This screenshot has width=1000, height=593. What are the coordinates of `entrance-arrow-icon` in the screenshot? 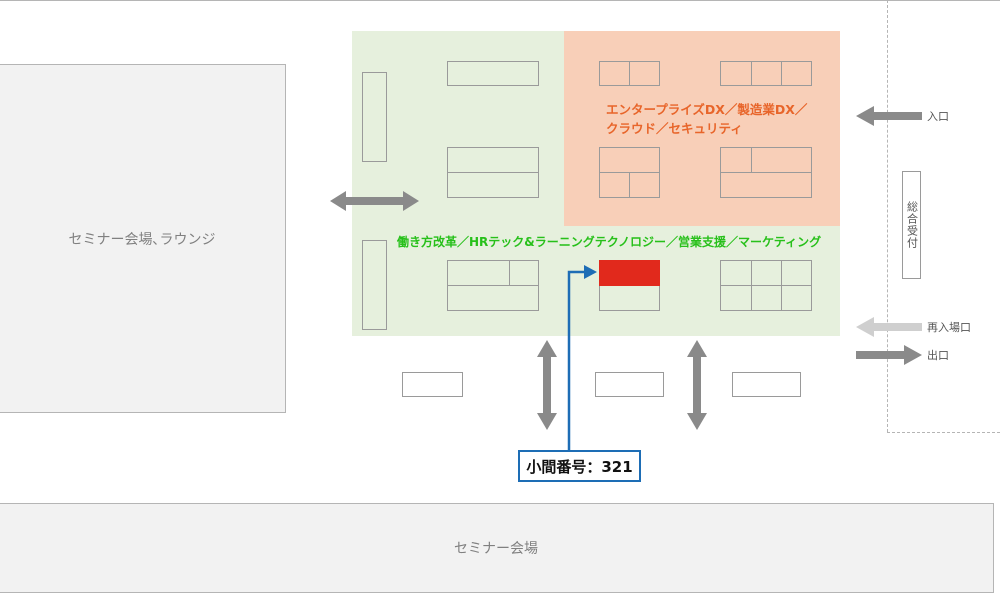 It's located at (889, 116).